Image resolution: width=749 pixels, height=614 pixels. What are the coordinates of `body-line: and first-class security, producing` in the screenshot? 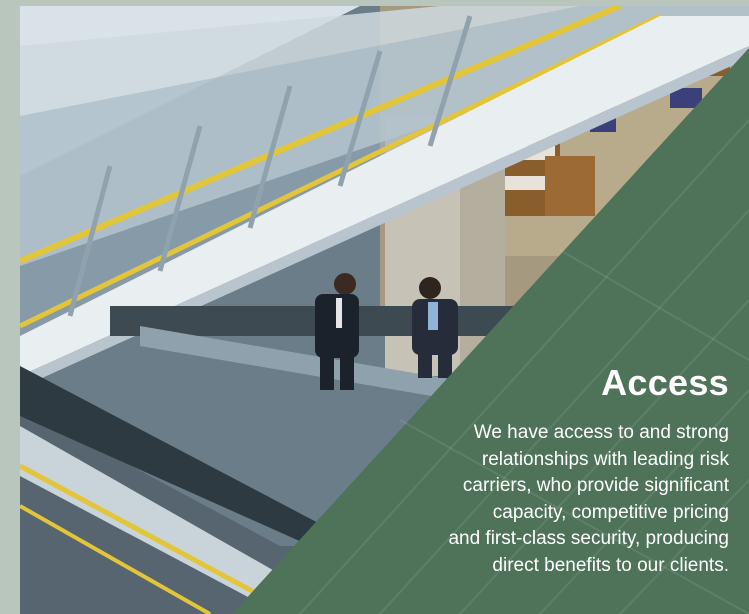 It's located at (588, 538).